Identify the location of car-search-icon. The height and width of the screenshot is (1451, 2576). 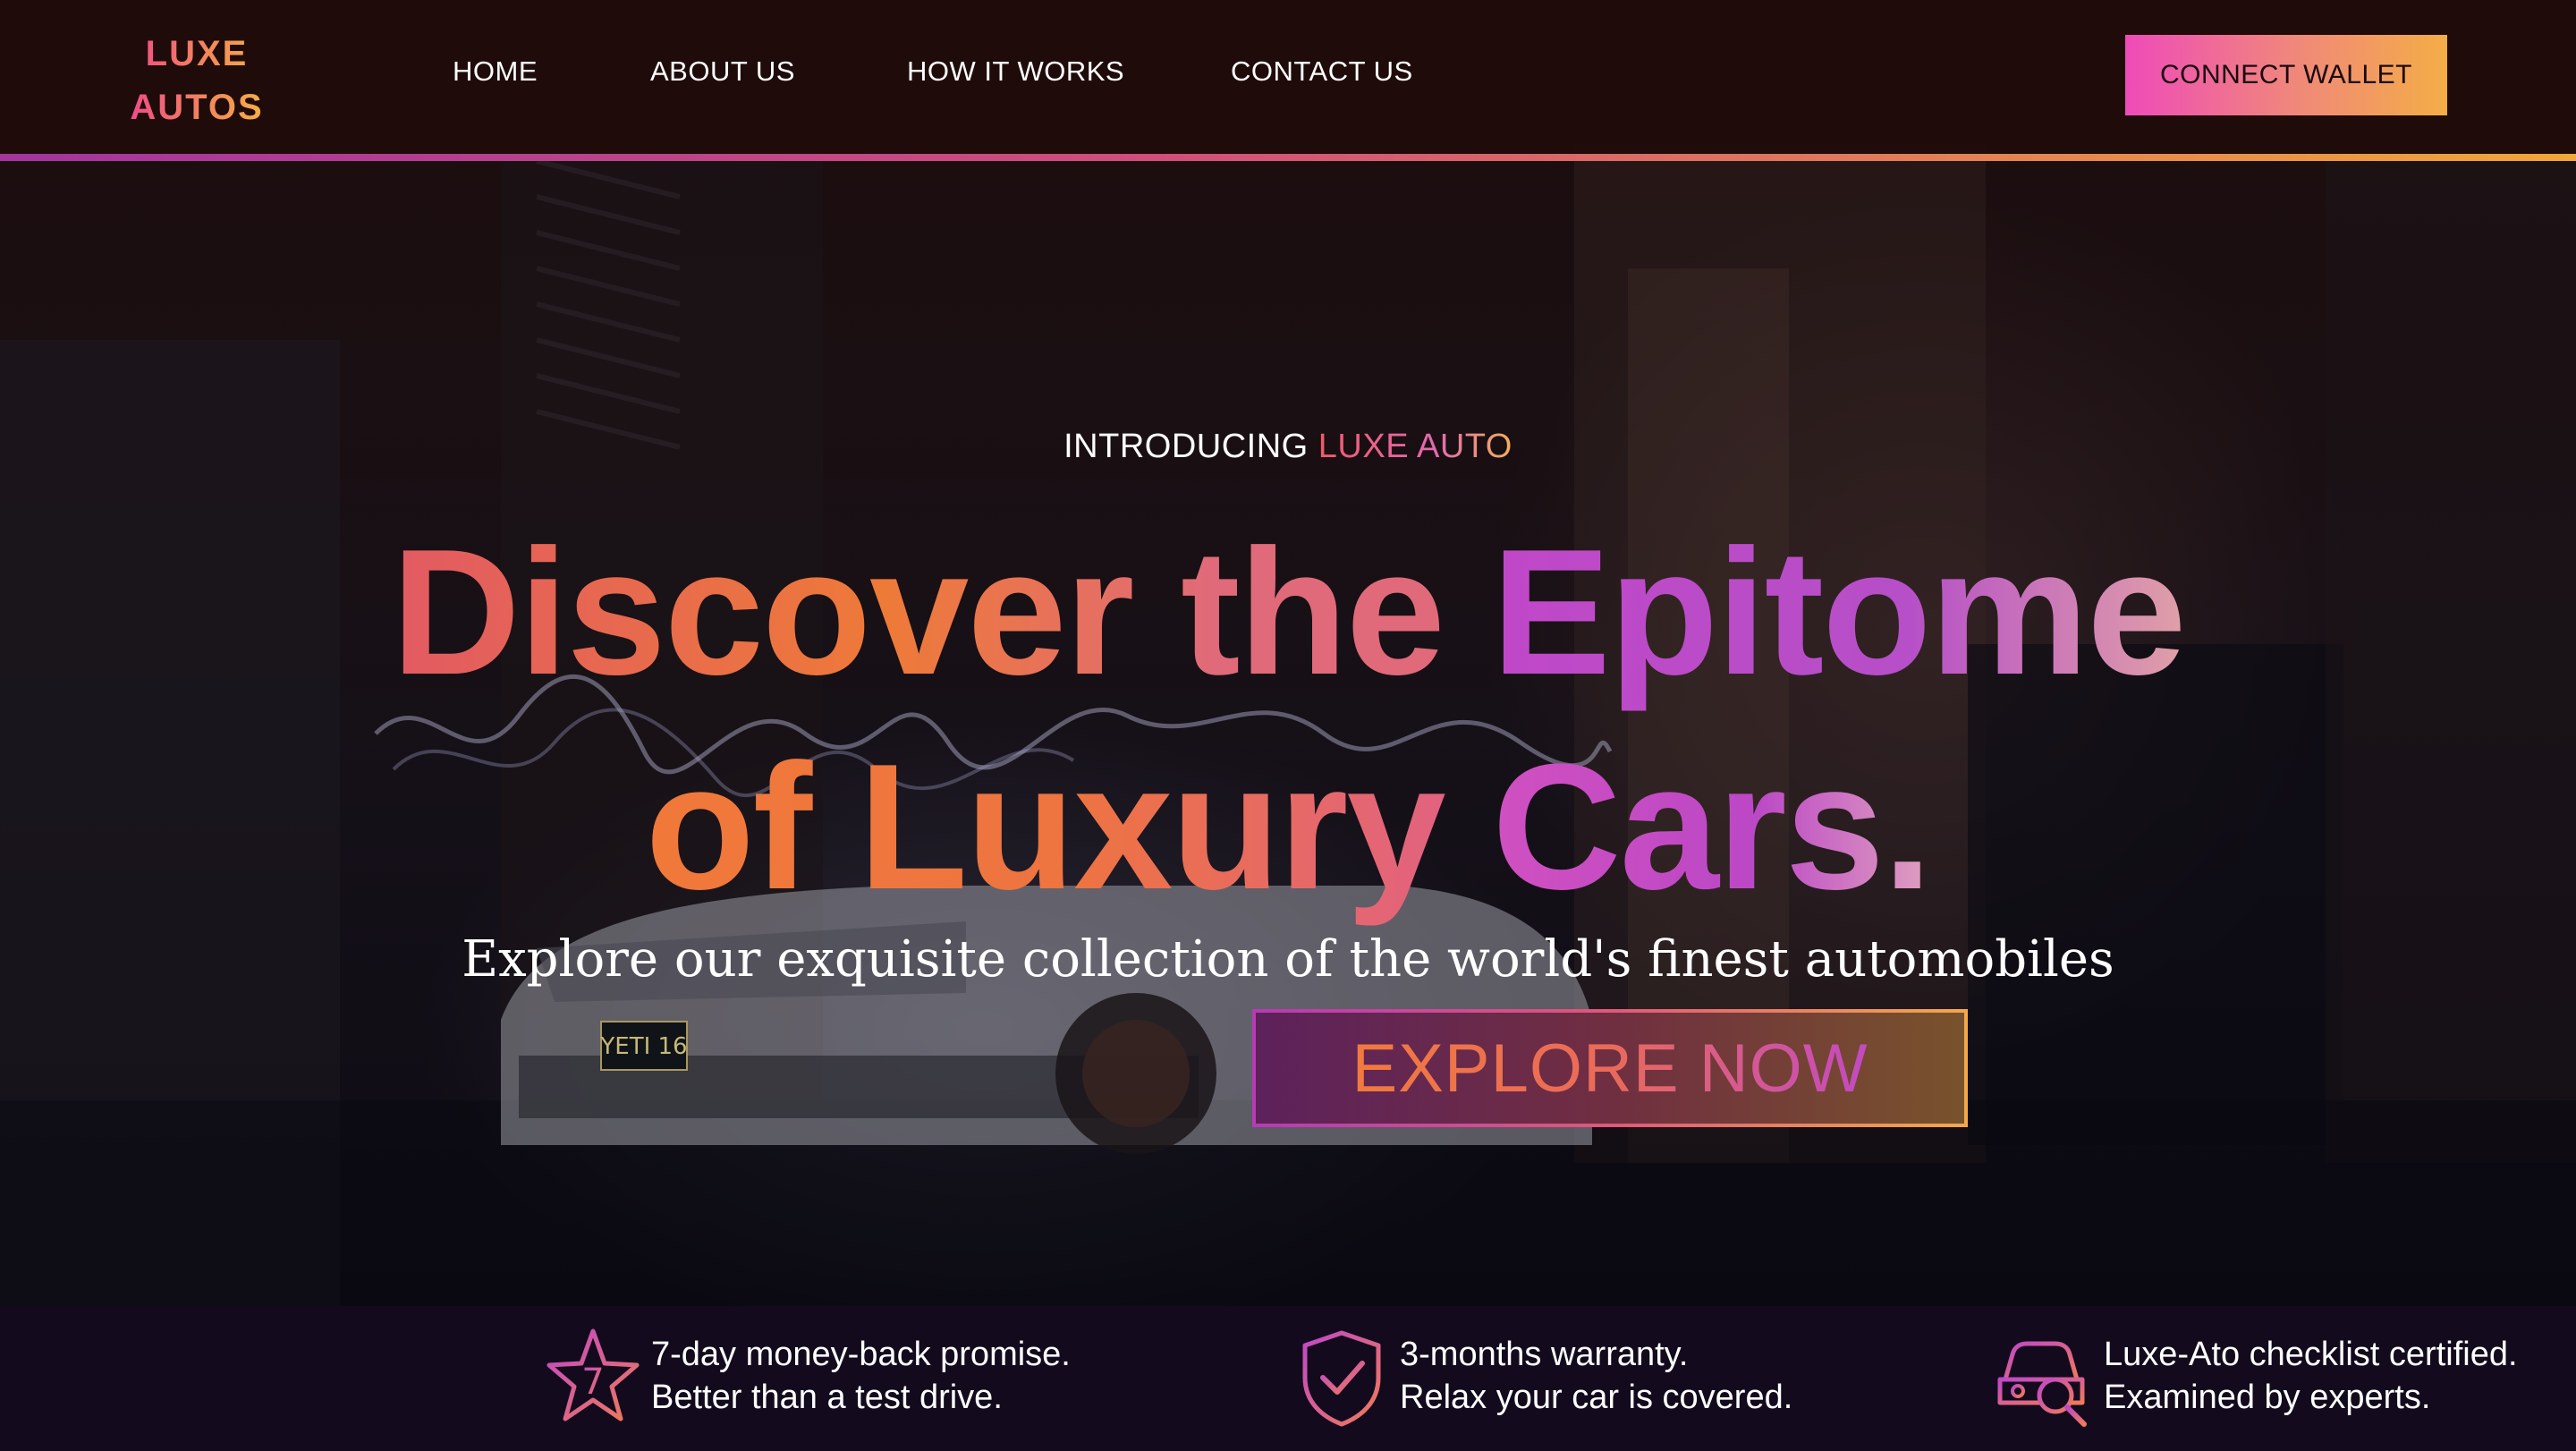
(2042, 1384).